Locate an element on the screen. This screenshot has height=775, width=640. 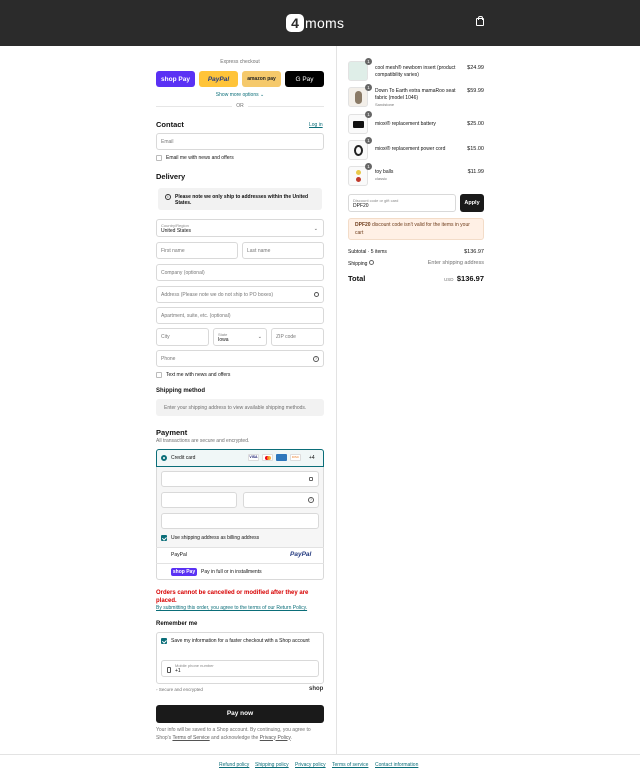
secure-label: Secure and encrypted is located at coordinates (180, 689).